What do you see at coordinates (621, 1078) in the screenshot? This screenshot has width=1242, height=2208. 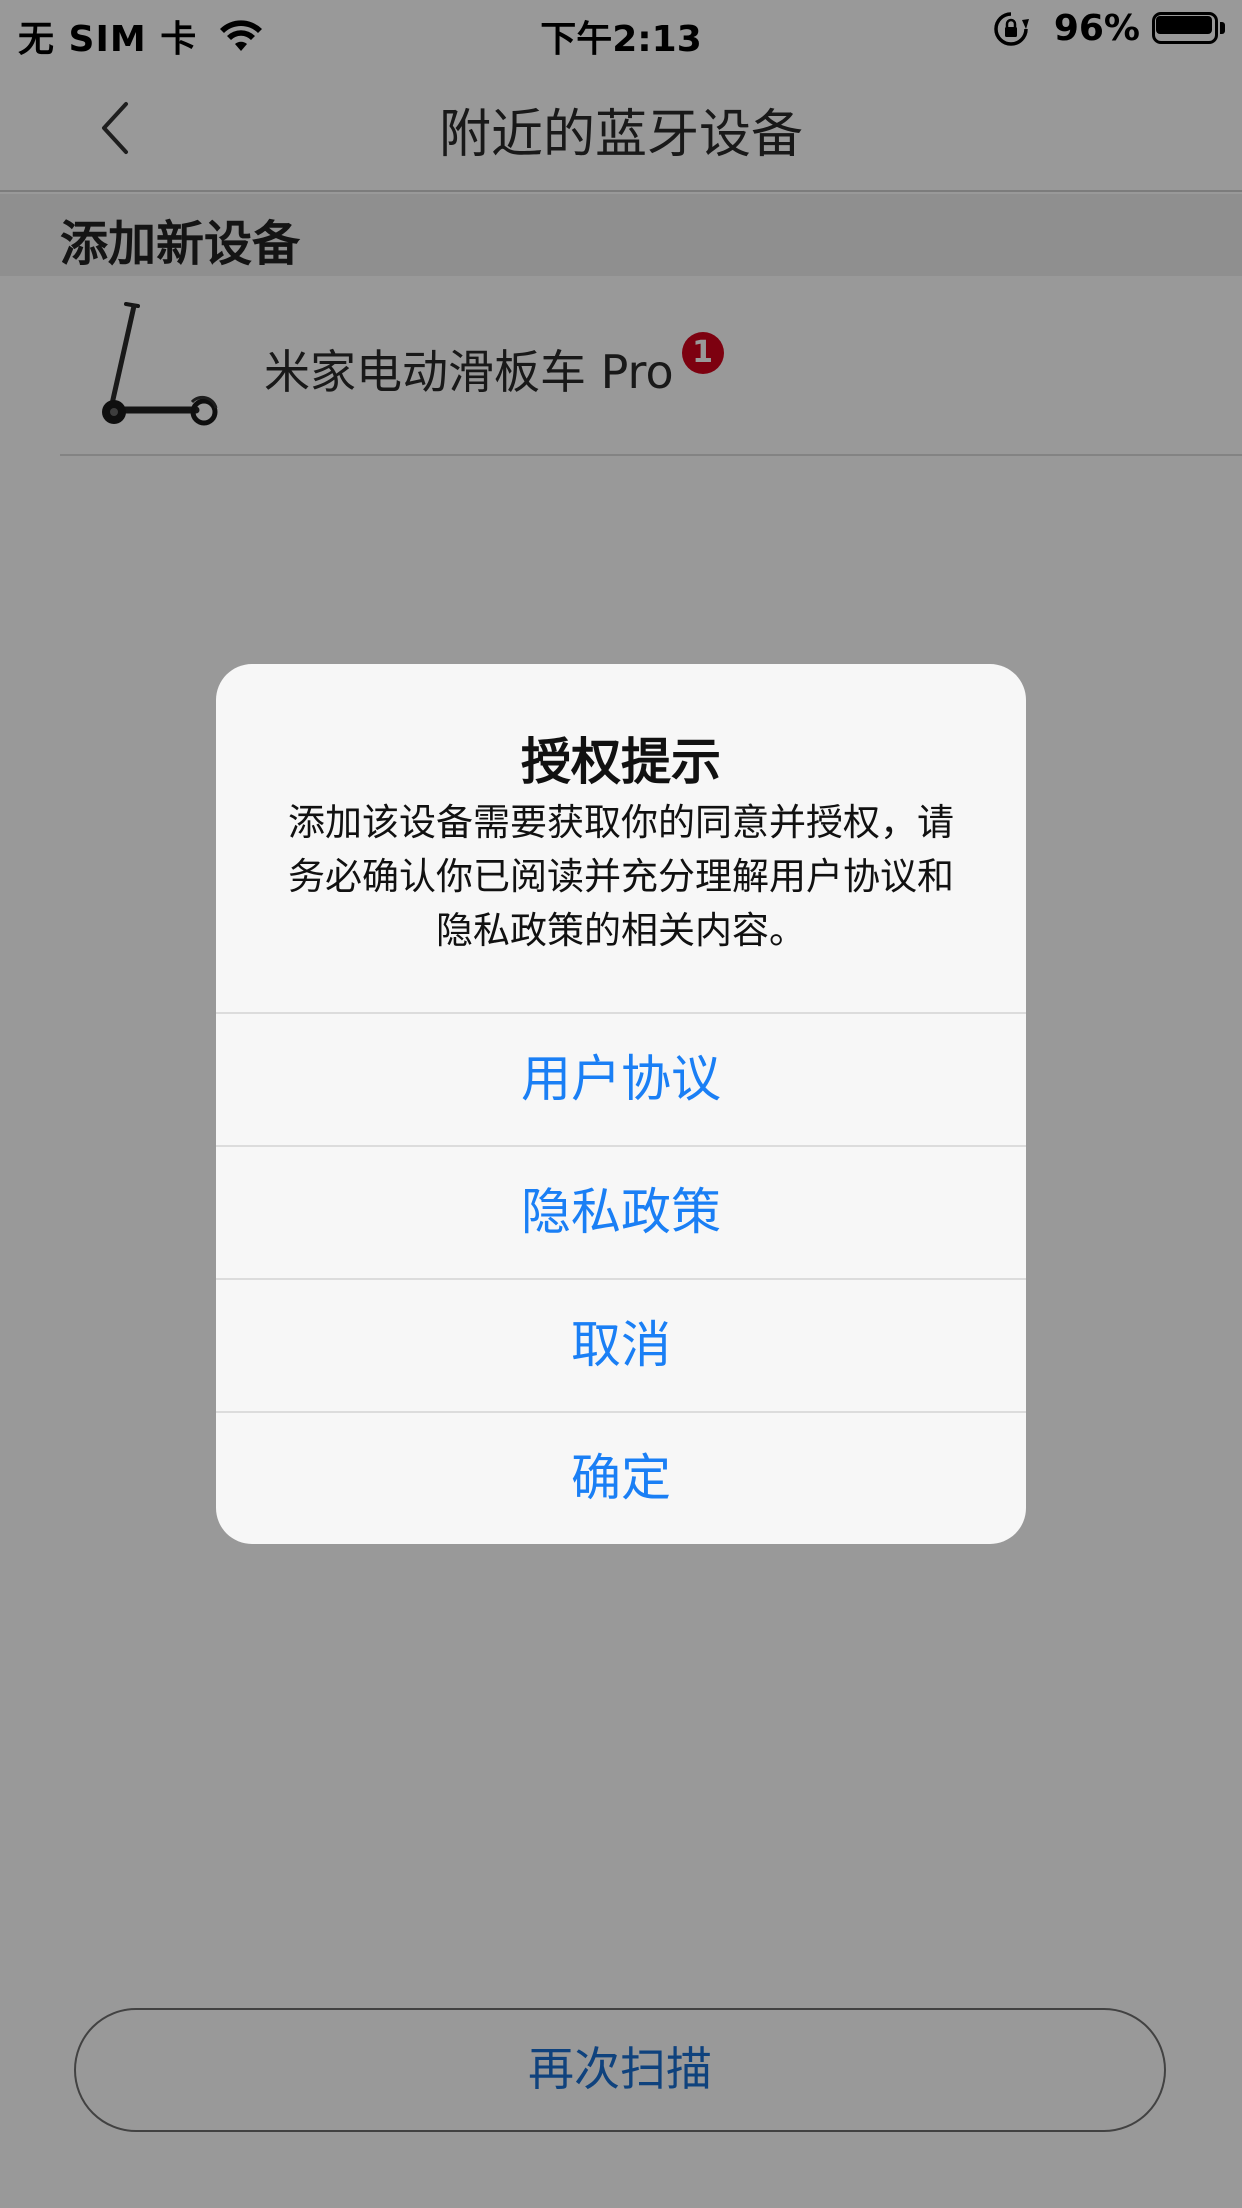 I see `user-agreement-button: 用户协议` at bounding box center [621, 1078].